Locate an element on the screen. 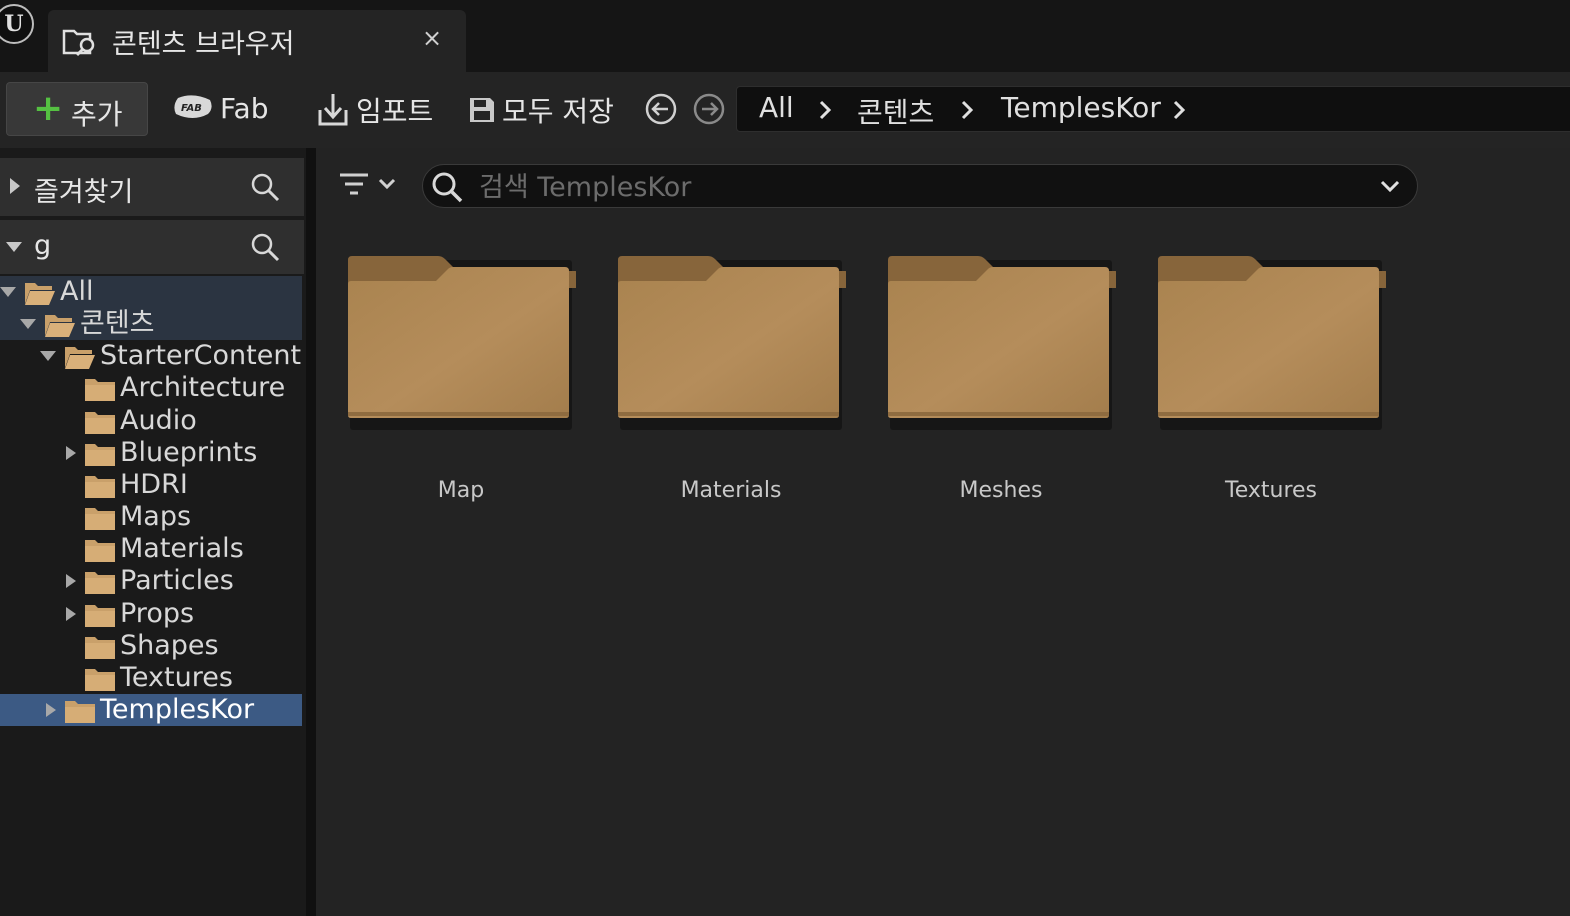 The width and height of the screenshot is (1570, 916). tree-item-label: Materials is located at coordinates (182, 548).